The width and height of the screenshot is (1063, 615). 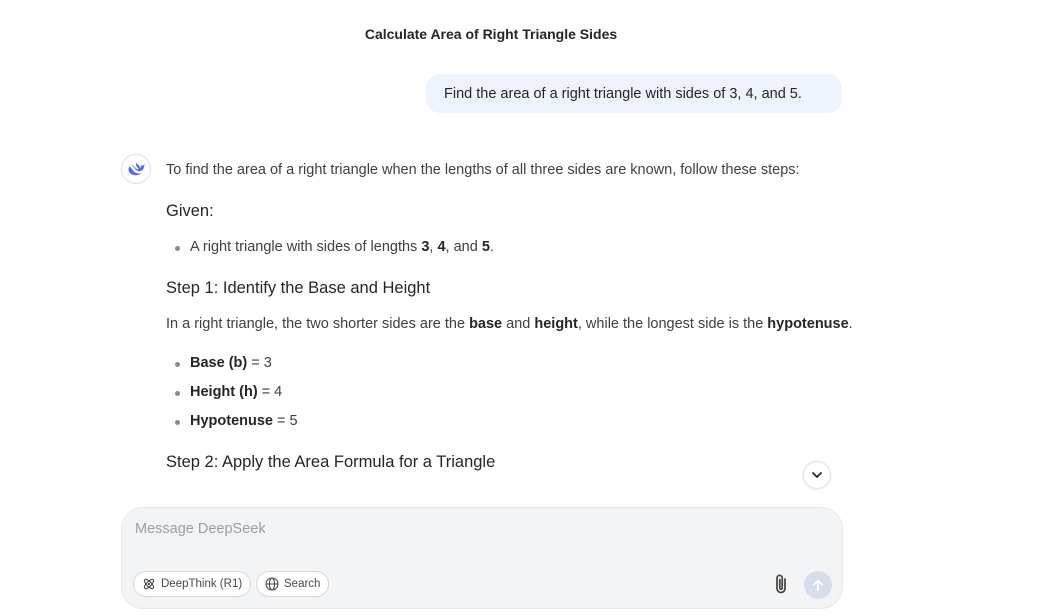 I want to click on deepseek-whale-icon, so click(x=137, y=169).